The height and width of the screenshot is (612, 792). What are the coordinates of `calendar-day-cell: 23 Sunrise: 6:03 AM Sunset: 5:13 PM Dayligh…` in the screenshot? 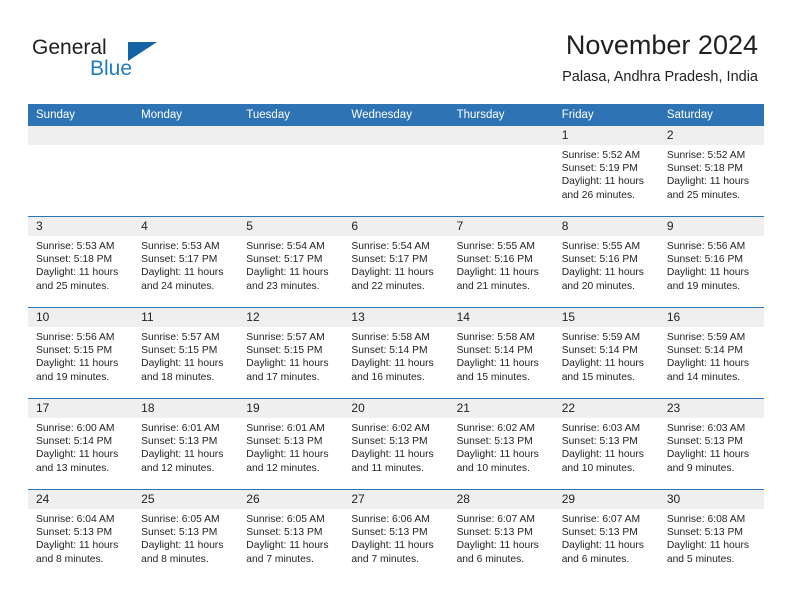 It's located at (711, 444).